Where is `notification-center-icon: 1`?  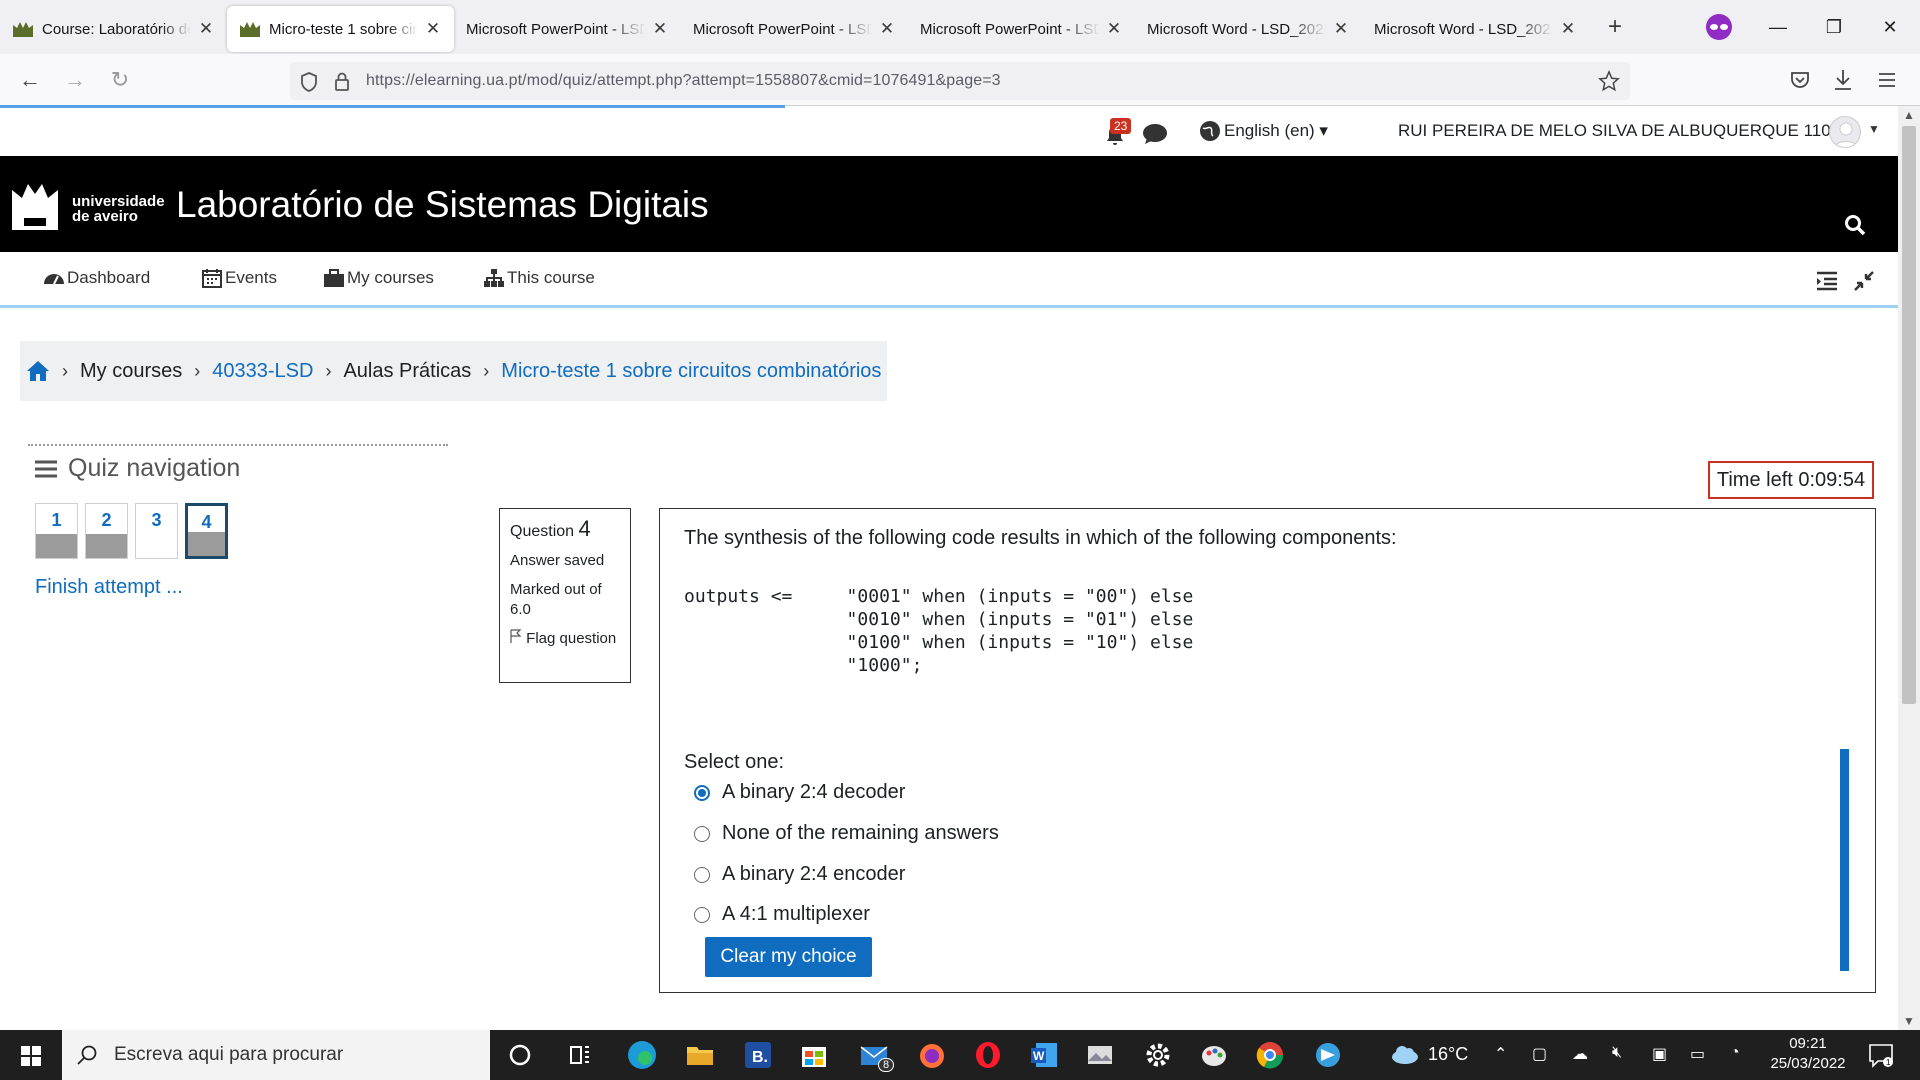 notification-center-icon: 1 is located at coordinates (1881, 1055).